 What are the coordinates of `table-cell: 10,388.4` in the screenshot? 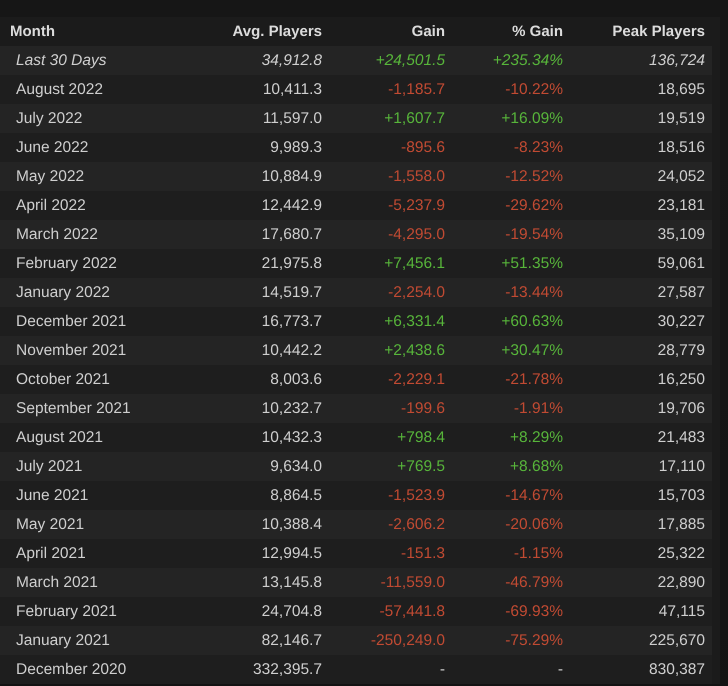 It's located at (264, 524).